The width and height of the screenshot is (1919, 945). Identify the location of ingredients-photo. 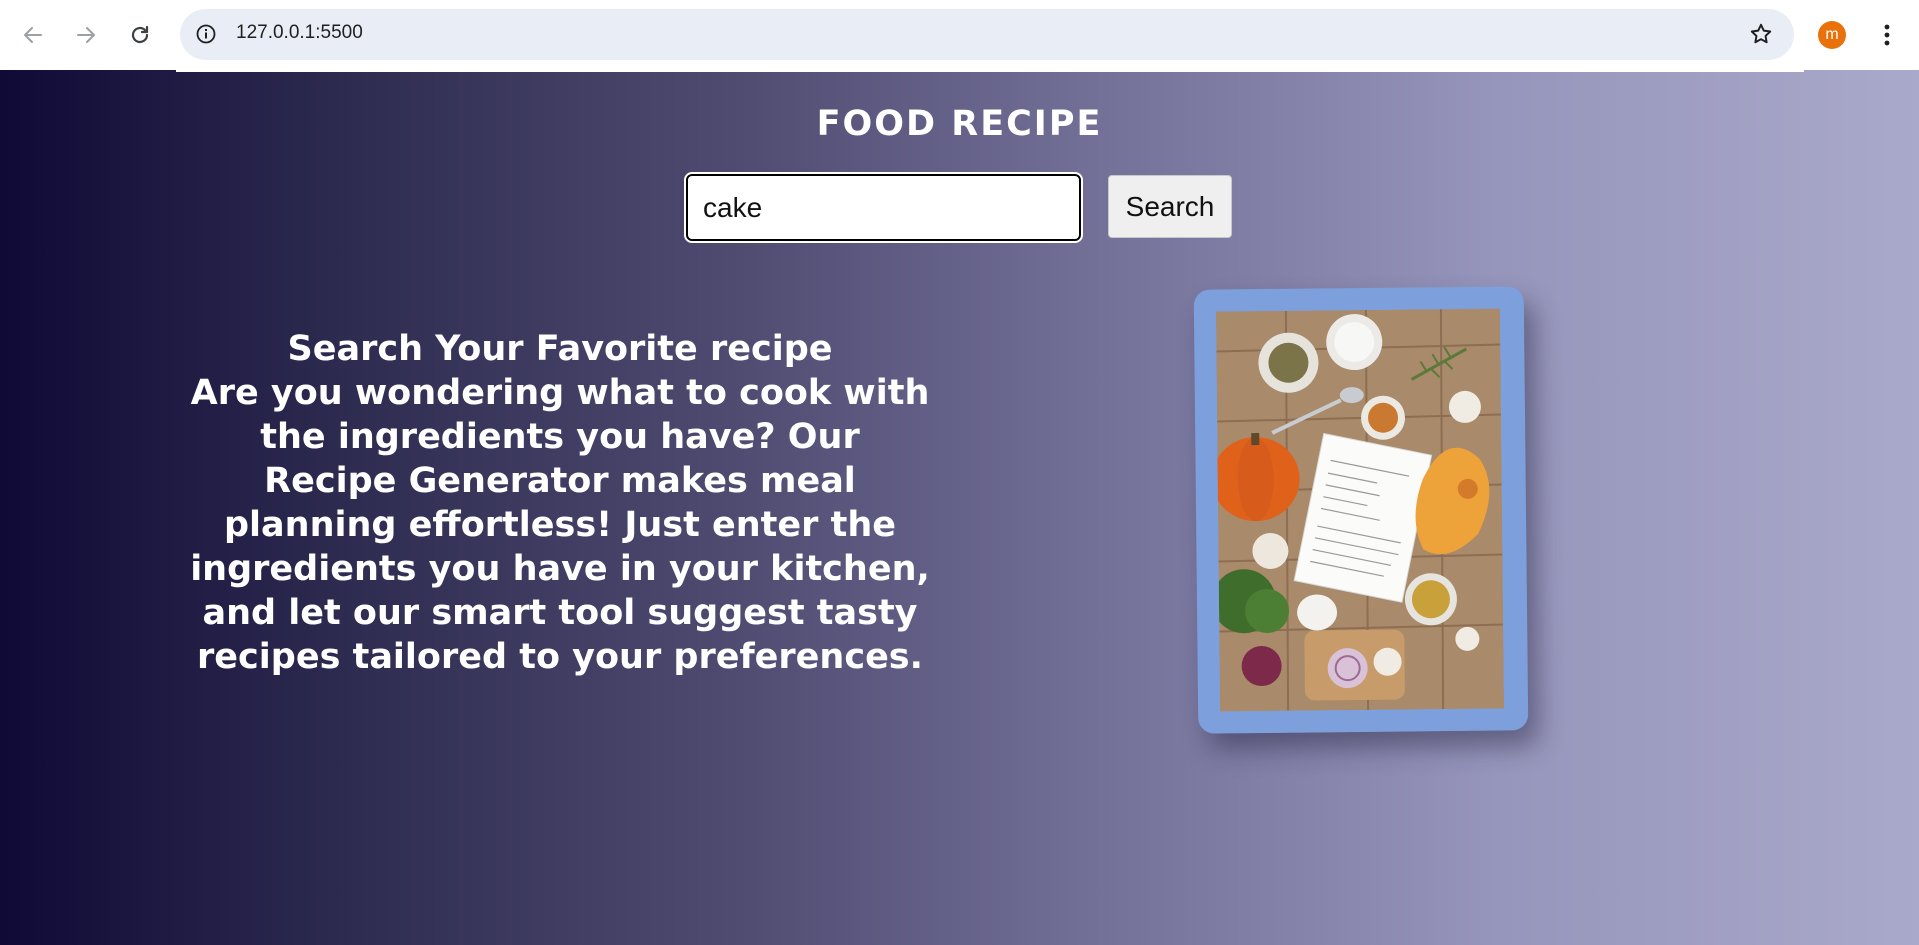
(1360, 510).